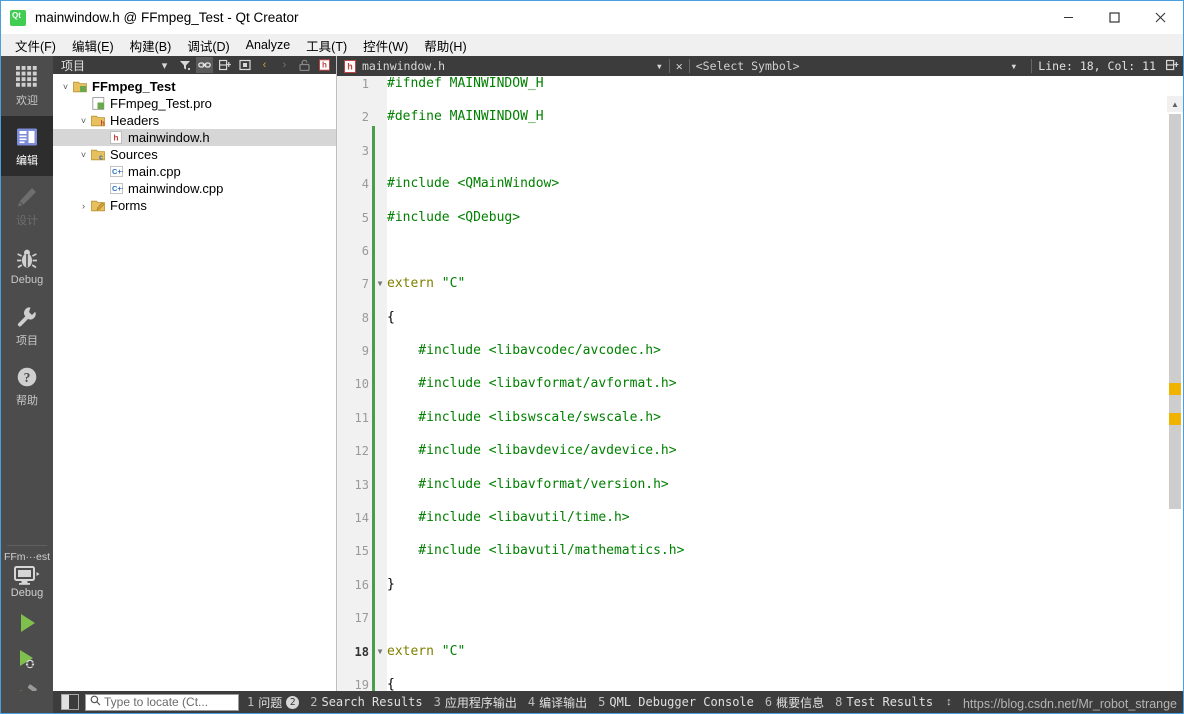 The image size is (1184, 714). Describe the element at coordinates (752, 551) in the screenshot. I see `code-line: 15 #include <libavutil/mathematics.h>` at that location.